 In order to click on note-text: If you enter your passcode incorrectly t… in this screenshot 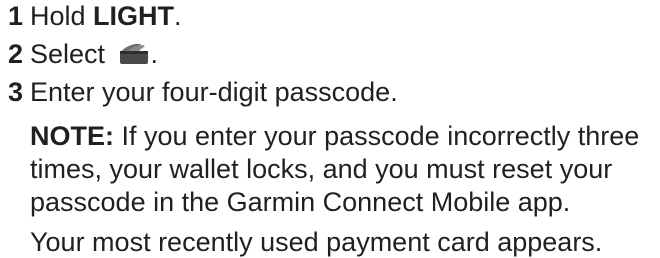, I will do `click(377, 136)`.